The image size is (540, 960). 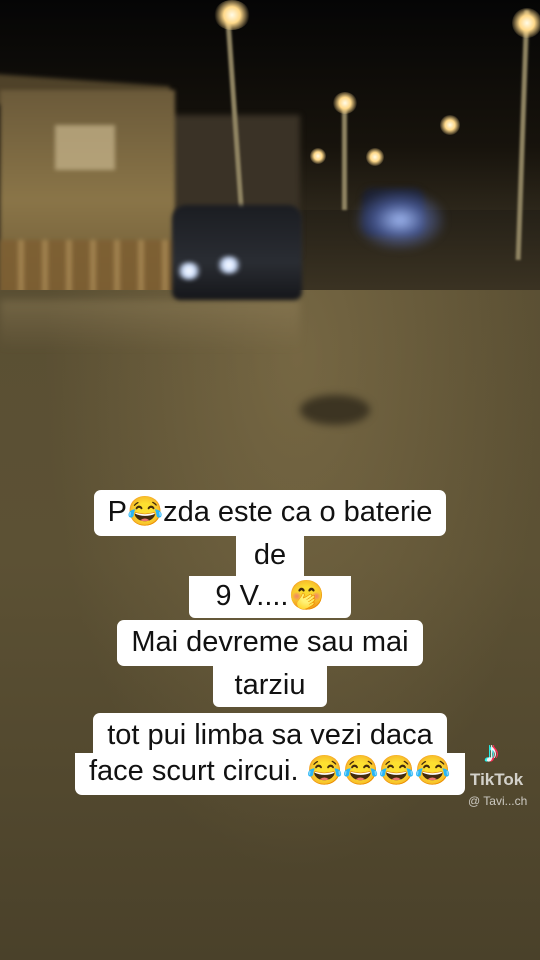 I want to click on caption-line: P😂zda este ca o baterie, so click(x=270, y=513).